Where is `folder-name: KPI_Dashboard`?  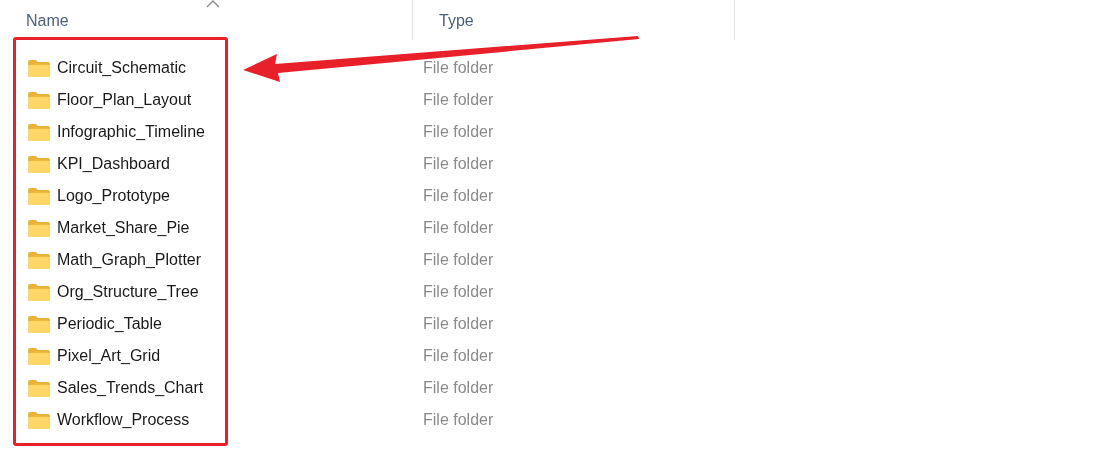 folder-name: KPI_Dashboard is located at coordinates (113, 164).